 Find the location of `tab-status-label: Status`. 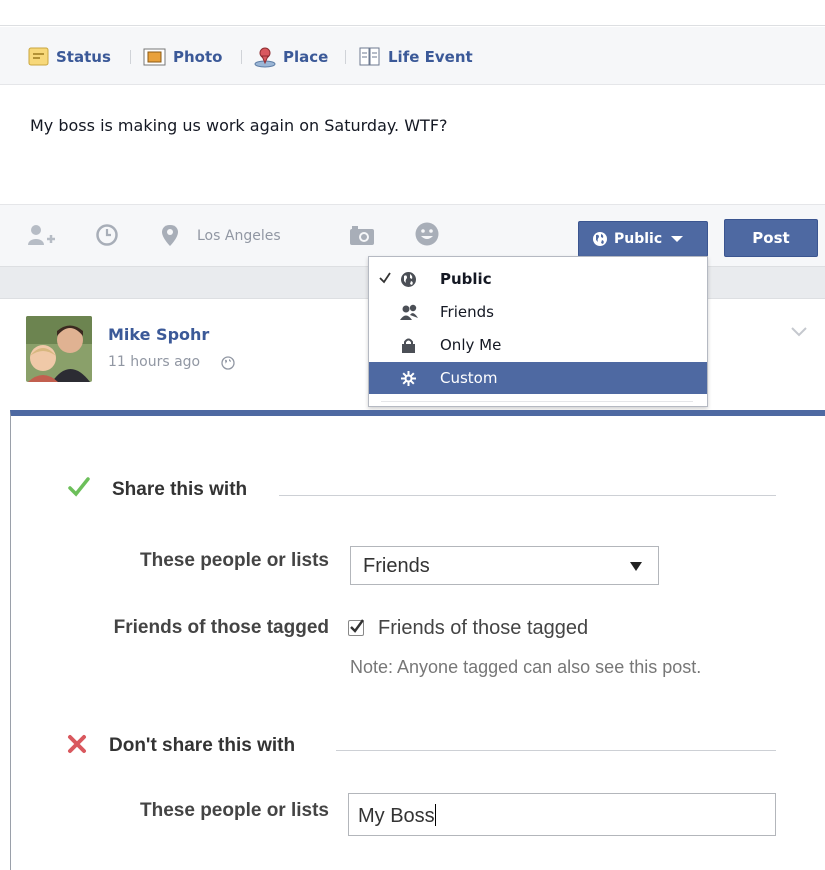

tab-status-label: Status is located at coordinates (83, 57).